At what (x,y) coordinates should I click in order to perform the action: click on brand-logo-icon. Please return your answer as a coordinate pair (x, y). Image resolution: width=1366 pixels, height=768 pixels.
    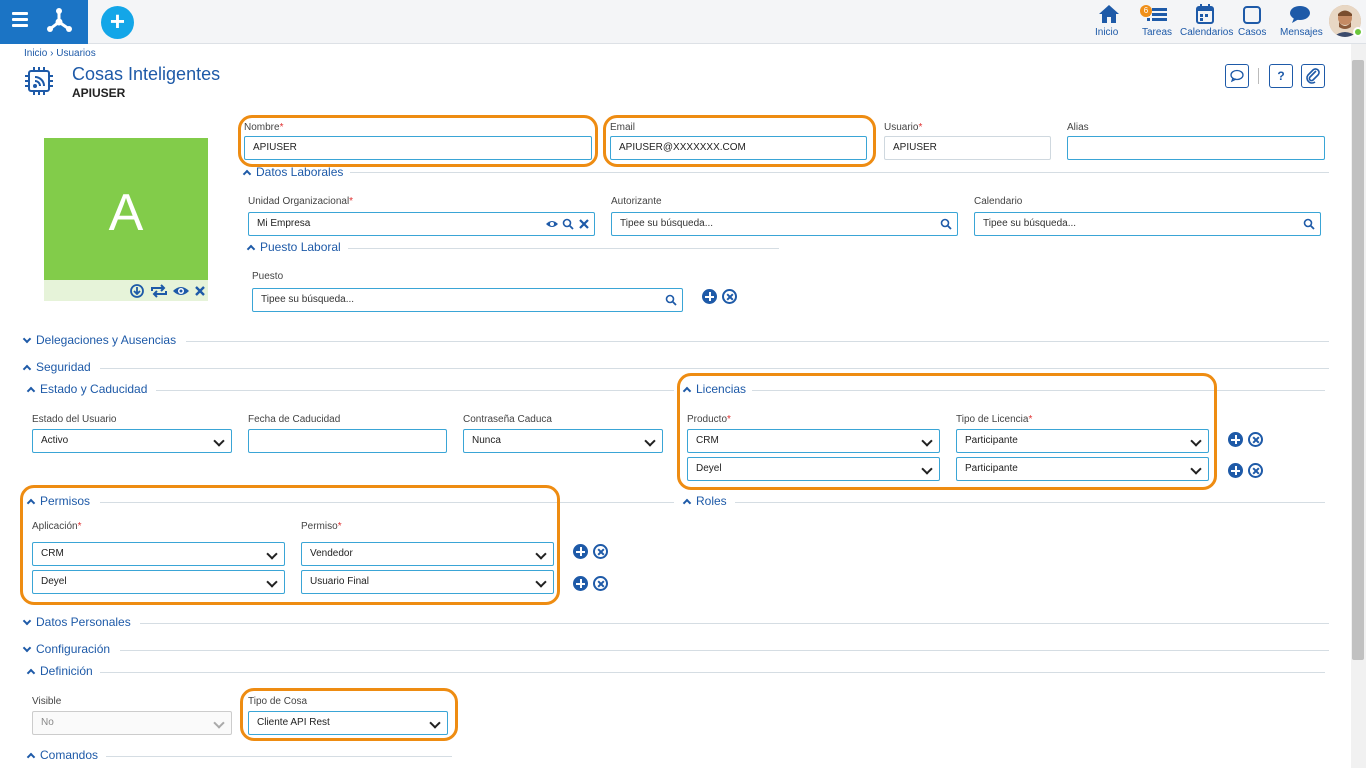
    Looking at the image, I should click on (59, 22).